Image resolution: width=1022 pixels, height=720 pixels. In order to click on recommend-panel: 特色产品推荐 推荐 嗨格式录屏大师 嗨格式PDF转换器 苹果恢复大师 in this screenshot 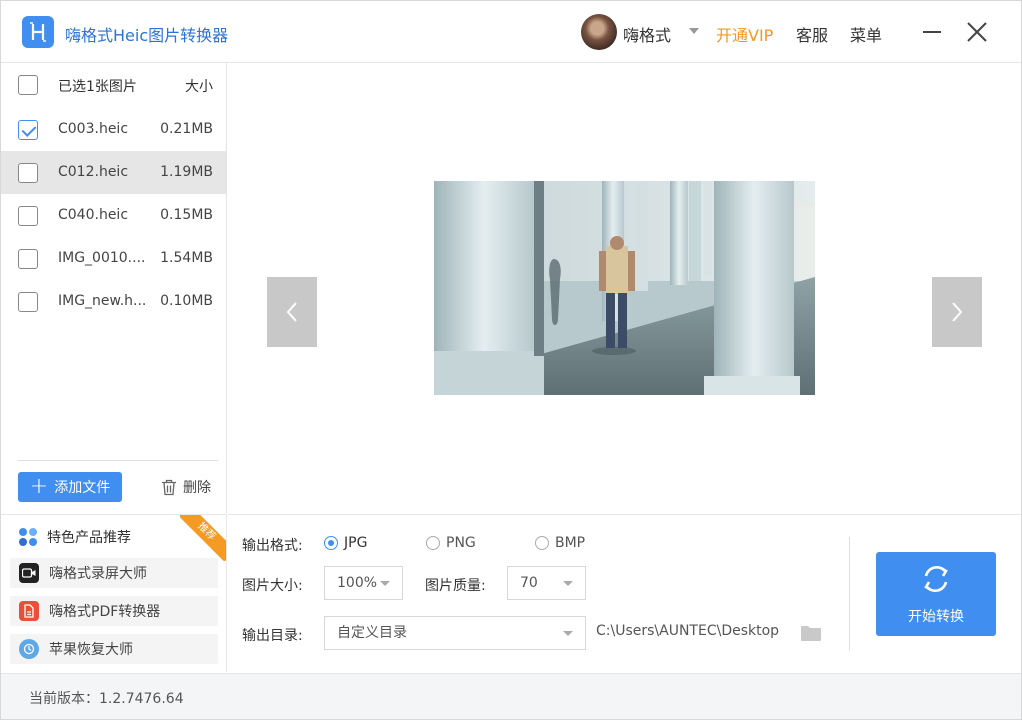, I will do `click(114, 593)`.